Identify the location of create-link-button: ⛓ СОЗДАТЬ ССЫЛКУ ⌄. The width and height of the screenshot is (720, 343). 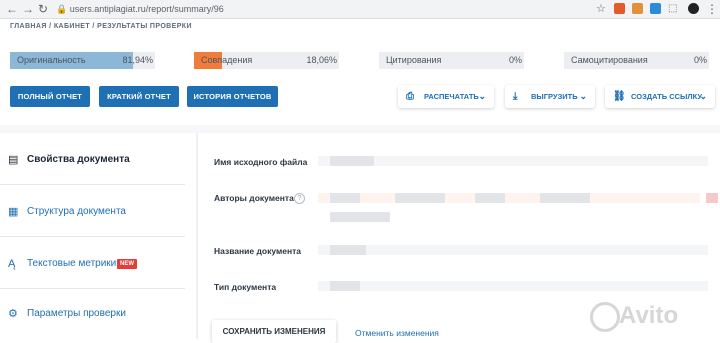
(660, 96).